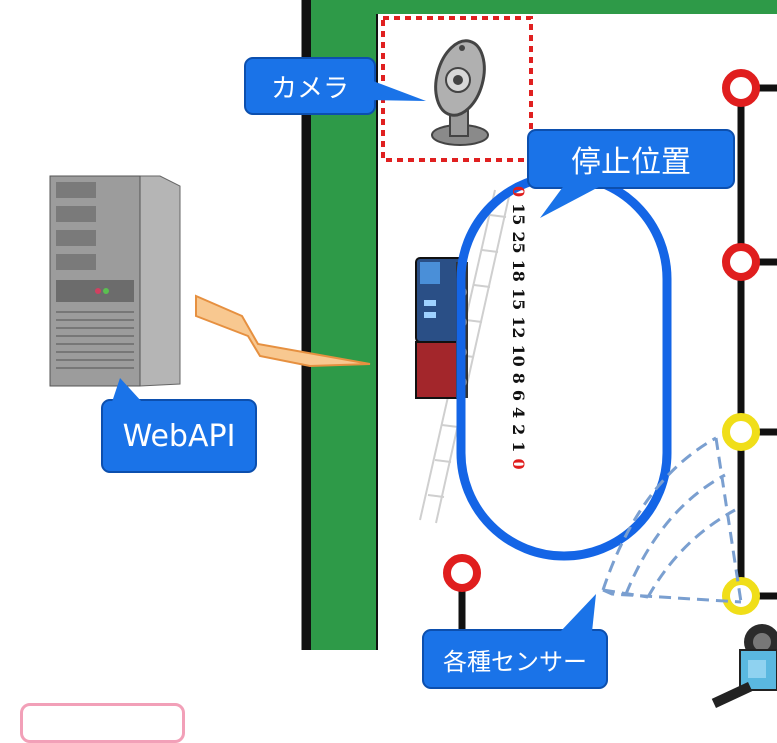  I want to click on stop-position-label: 停止位置, so click(631, 162).